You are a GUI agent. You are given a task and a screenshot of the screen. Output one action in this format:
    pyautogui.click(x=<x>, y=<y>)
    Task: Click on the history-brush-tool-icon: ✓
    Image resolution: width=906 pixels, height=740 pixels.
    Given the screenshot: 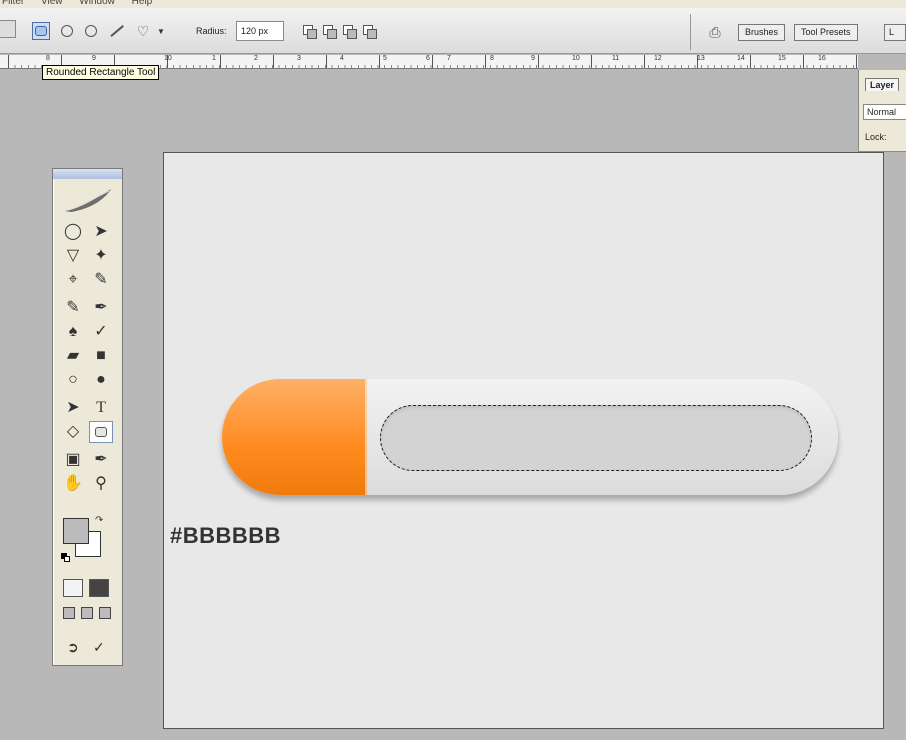 What is the action you would take?
    pyautogui.click(x=101, y=332)
    